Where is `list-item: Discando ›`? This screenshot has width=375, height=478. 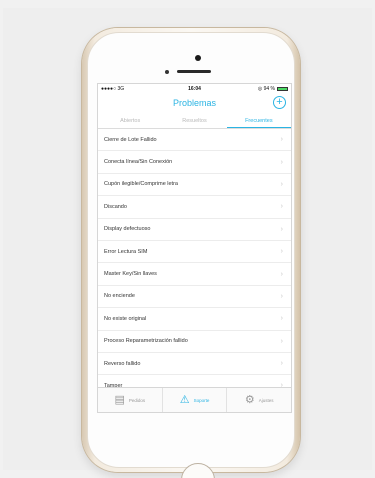
list-item: Discando › is located at coordinates (194, 207).